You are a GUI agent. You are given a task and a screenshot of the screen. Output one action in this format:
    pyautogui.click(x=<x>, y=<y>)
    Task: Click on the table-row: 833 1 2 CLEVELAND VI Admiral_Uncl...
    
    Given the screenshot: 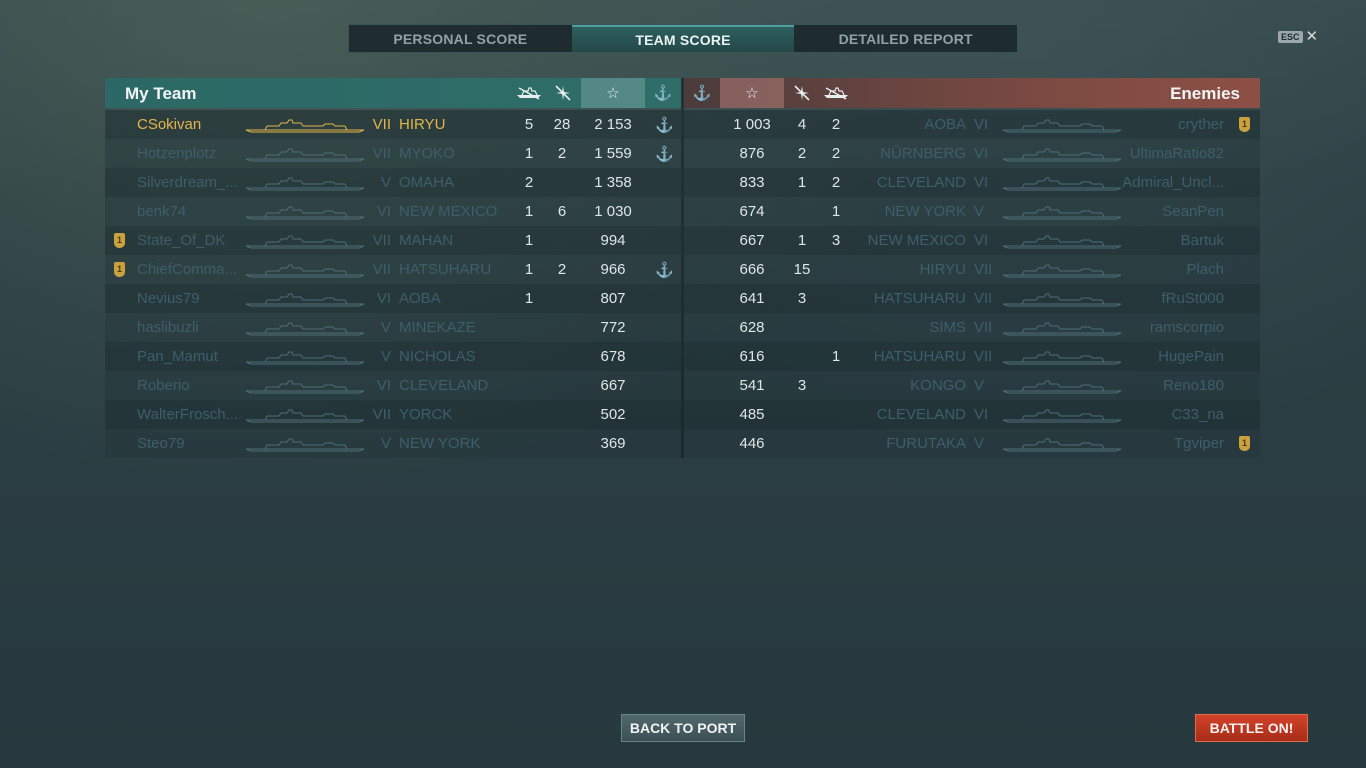 What is the action you would take?
    pyautogui.click(x=972, y=182)
    